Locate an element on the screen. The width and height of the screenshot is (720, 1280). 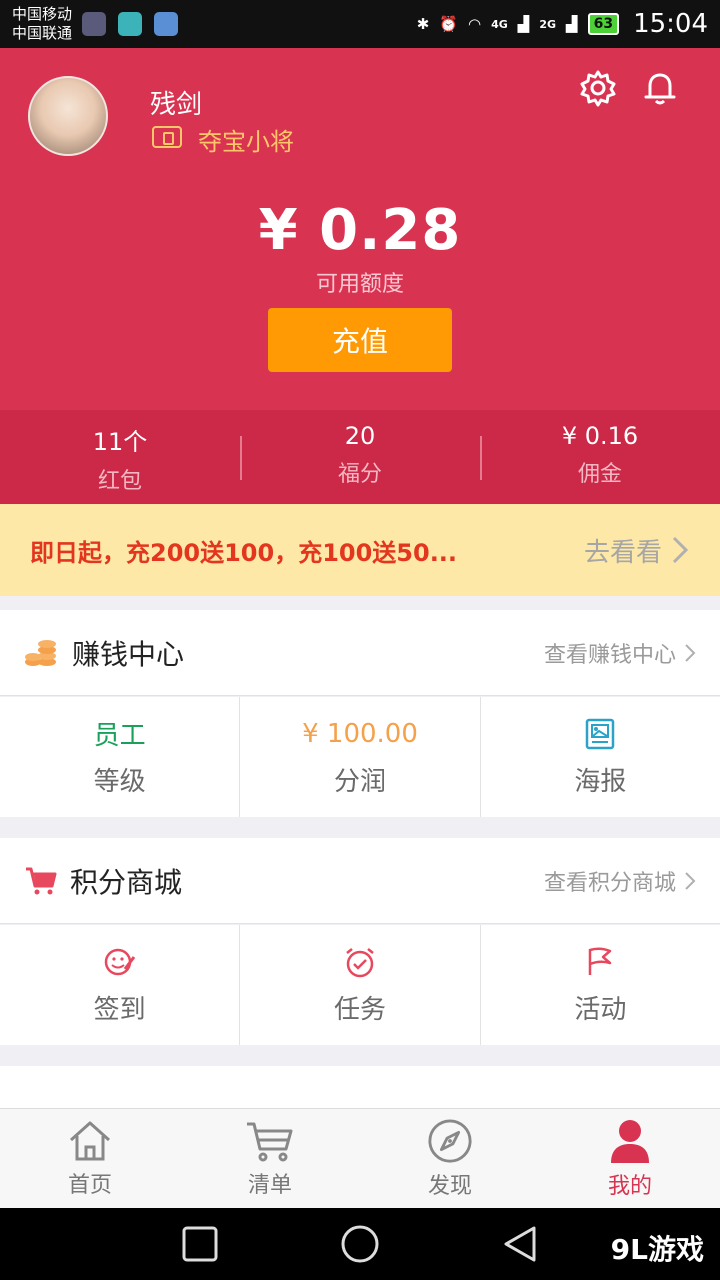
section-link-label: 查看赚钱中心 is located at coordinates (609, 655).